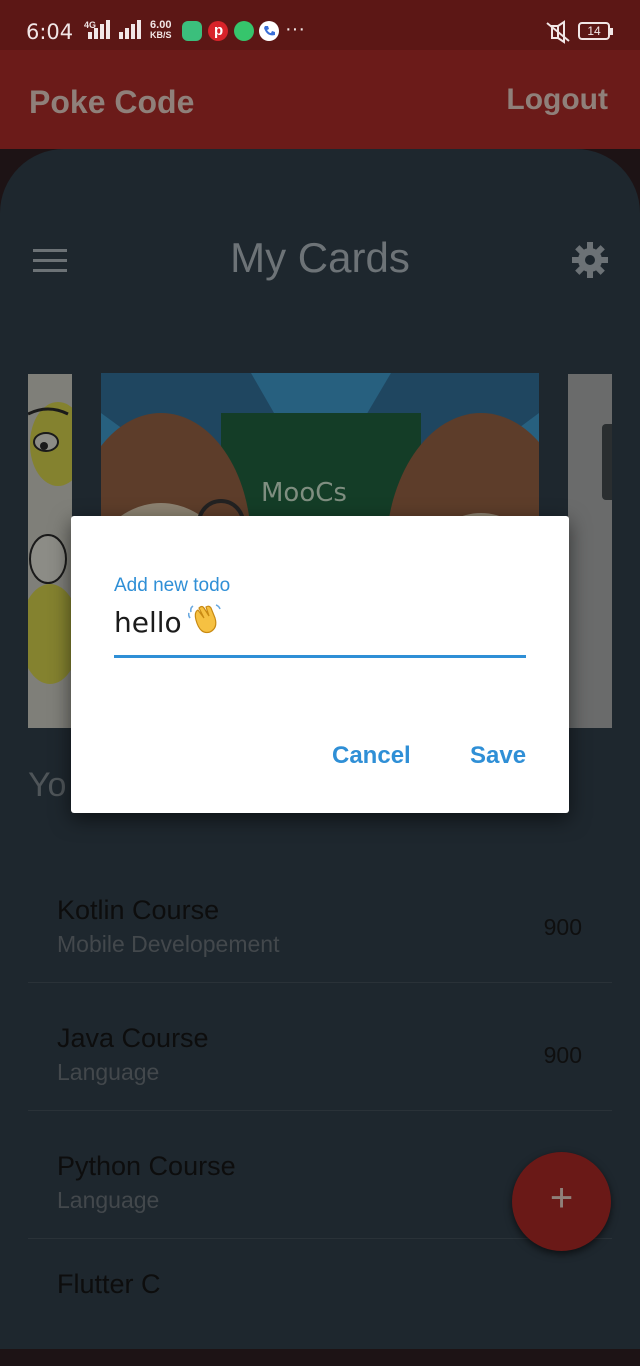  Describe the element at coordinates (204, 622) in the screenshot. I see `waving-hand-icon` at that location.